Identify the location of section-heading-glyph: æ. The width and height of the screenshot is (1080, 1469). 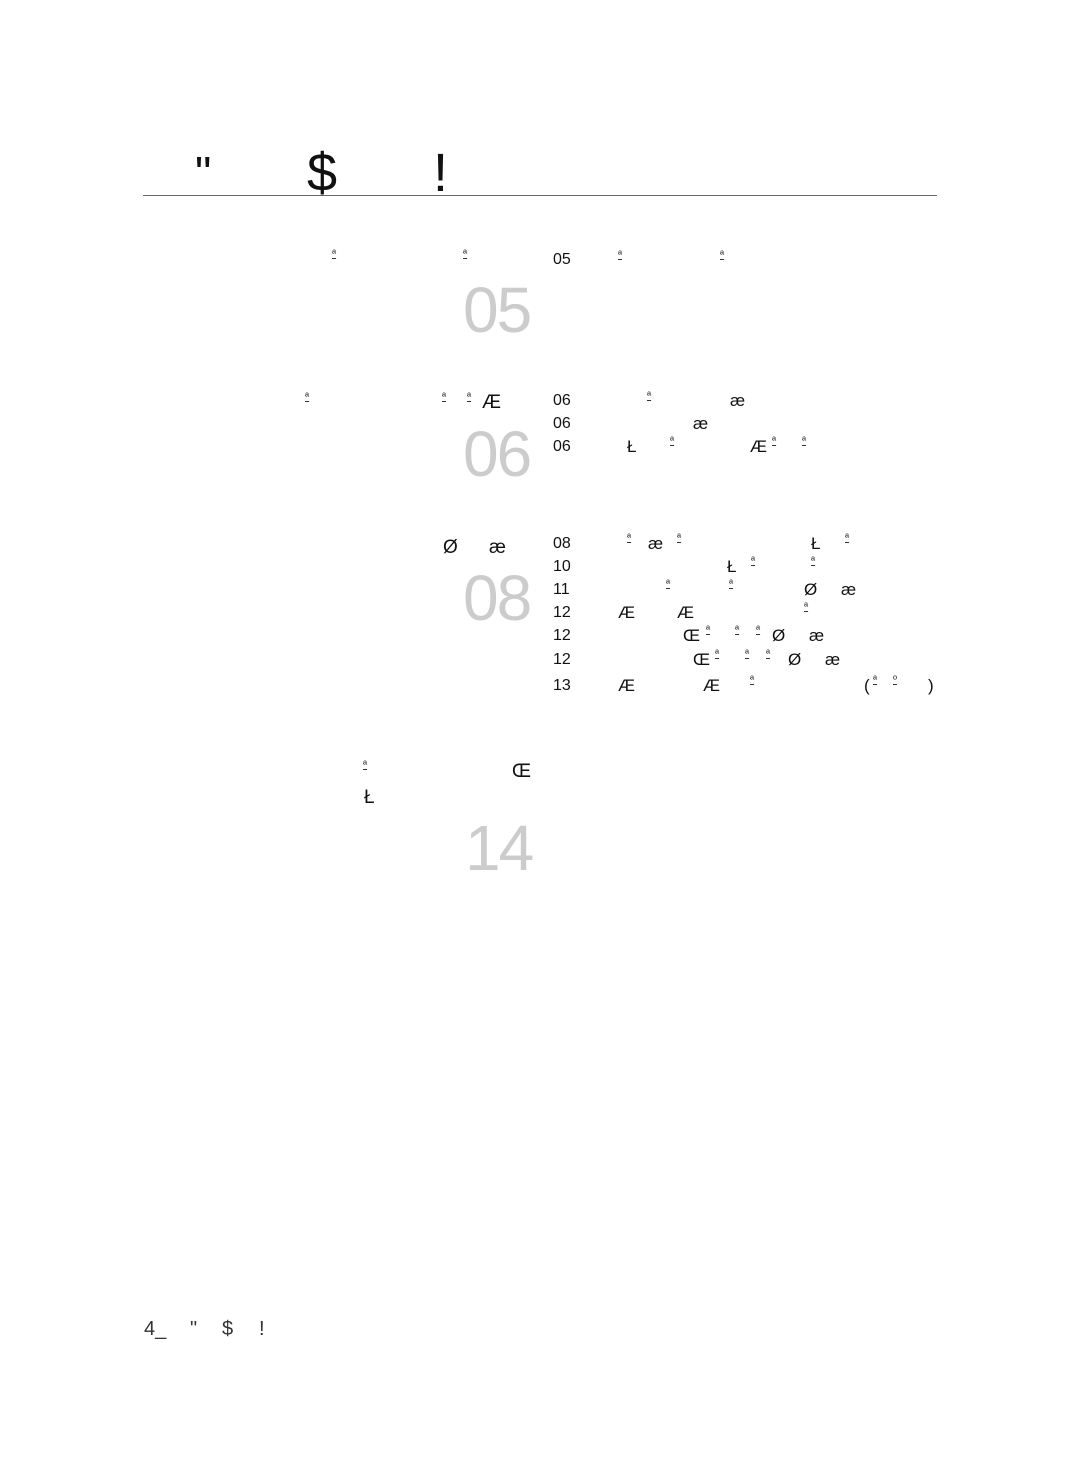
(497, 547).